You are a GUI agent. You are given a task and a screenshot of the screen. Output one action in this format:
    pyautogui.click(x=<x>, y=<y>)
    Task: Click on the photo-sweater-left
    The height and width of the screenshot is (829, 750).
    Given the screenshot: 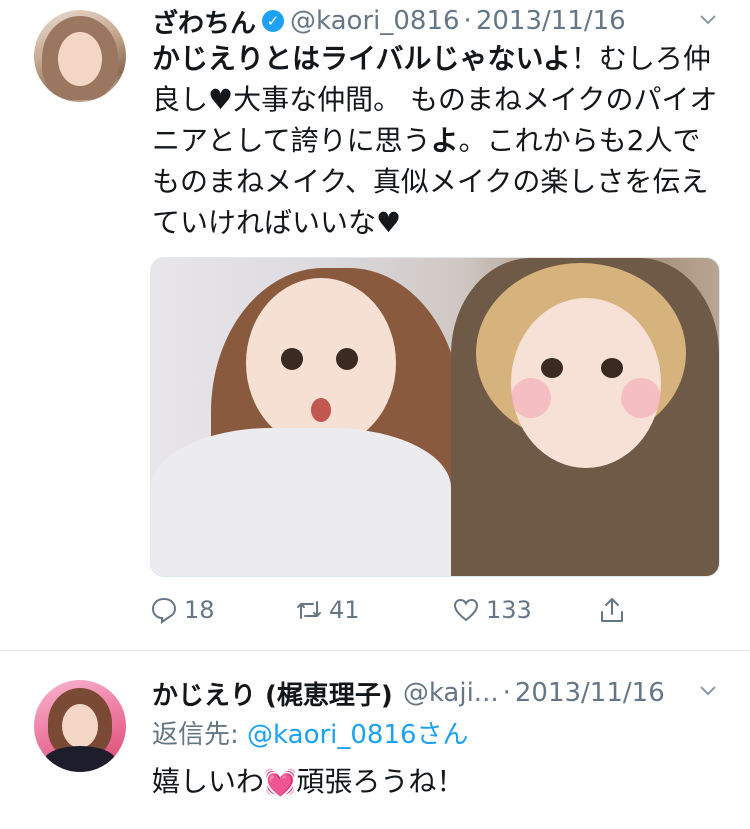 What is the action you would take?
    pyautogui.click(x=301, y=502)
    